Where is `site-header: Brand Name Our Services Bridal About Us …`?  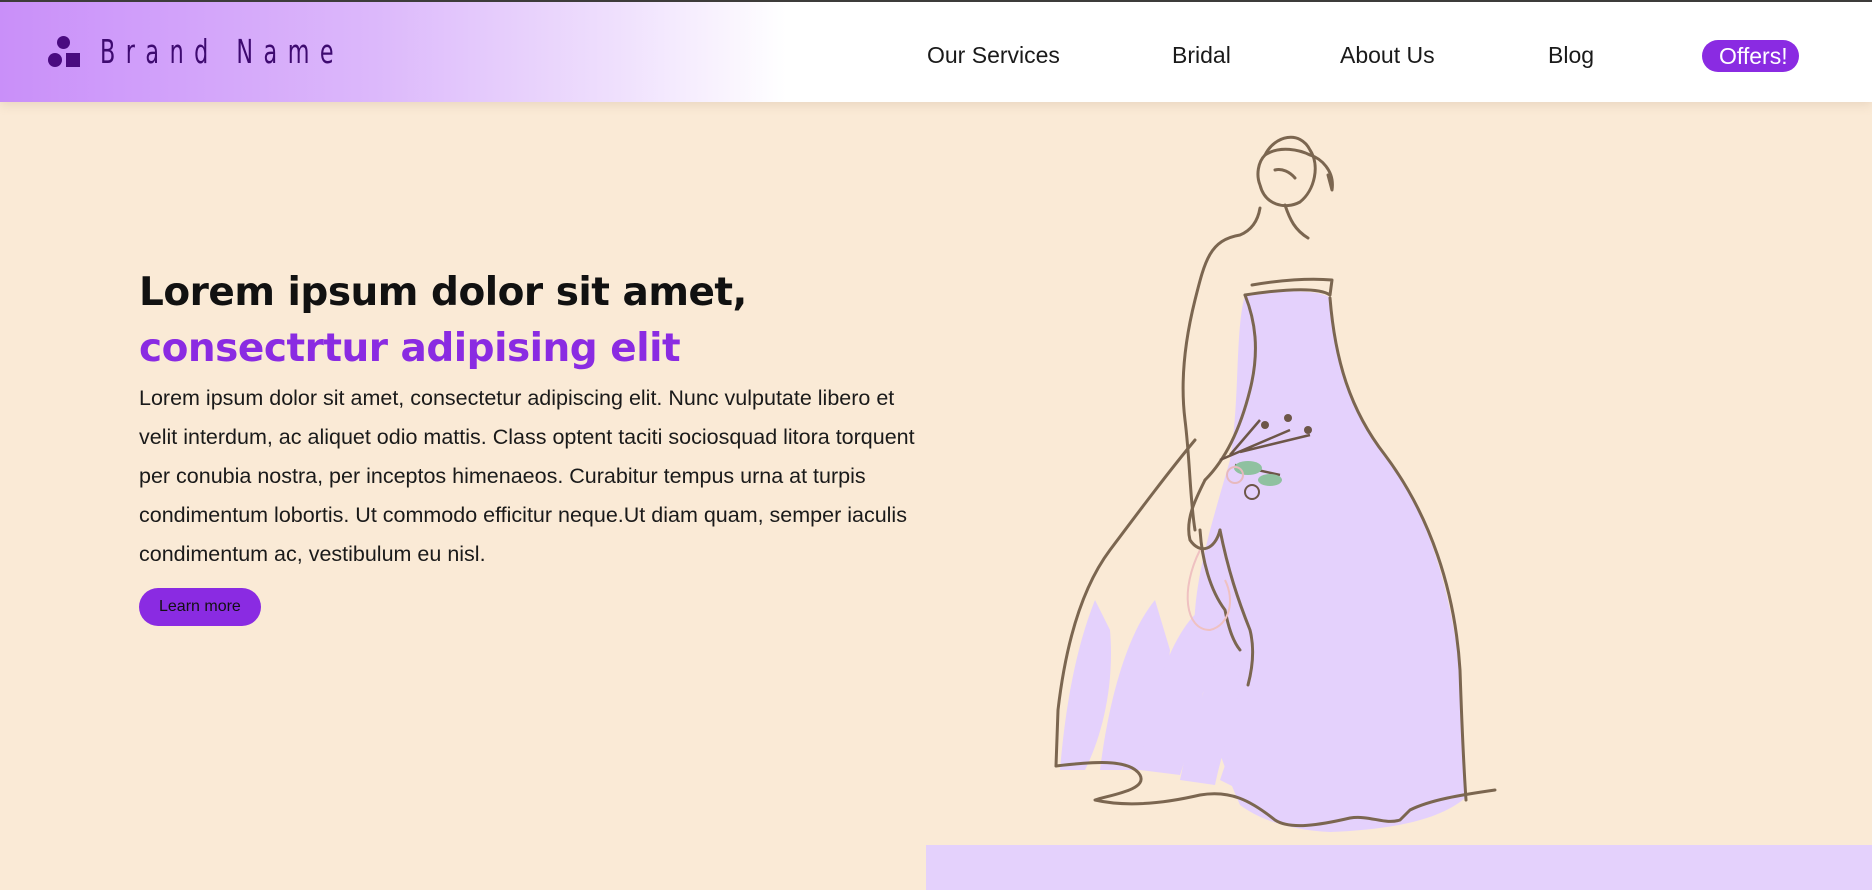
site-header: Brand Name Our Services Bridal About Us … is located at coordinates (936, 52).